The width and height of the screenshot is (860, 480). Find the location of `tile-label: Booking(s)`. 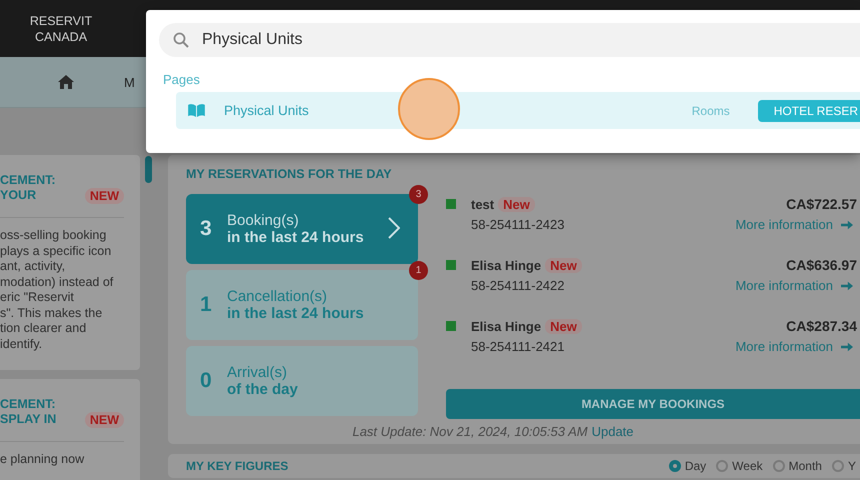

tile-label: Booking(s) is located at coordinates (263, 220).